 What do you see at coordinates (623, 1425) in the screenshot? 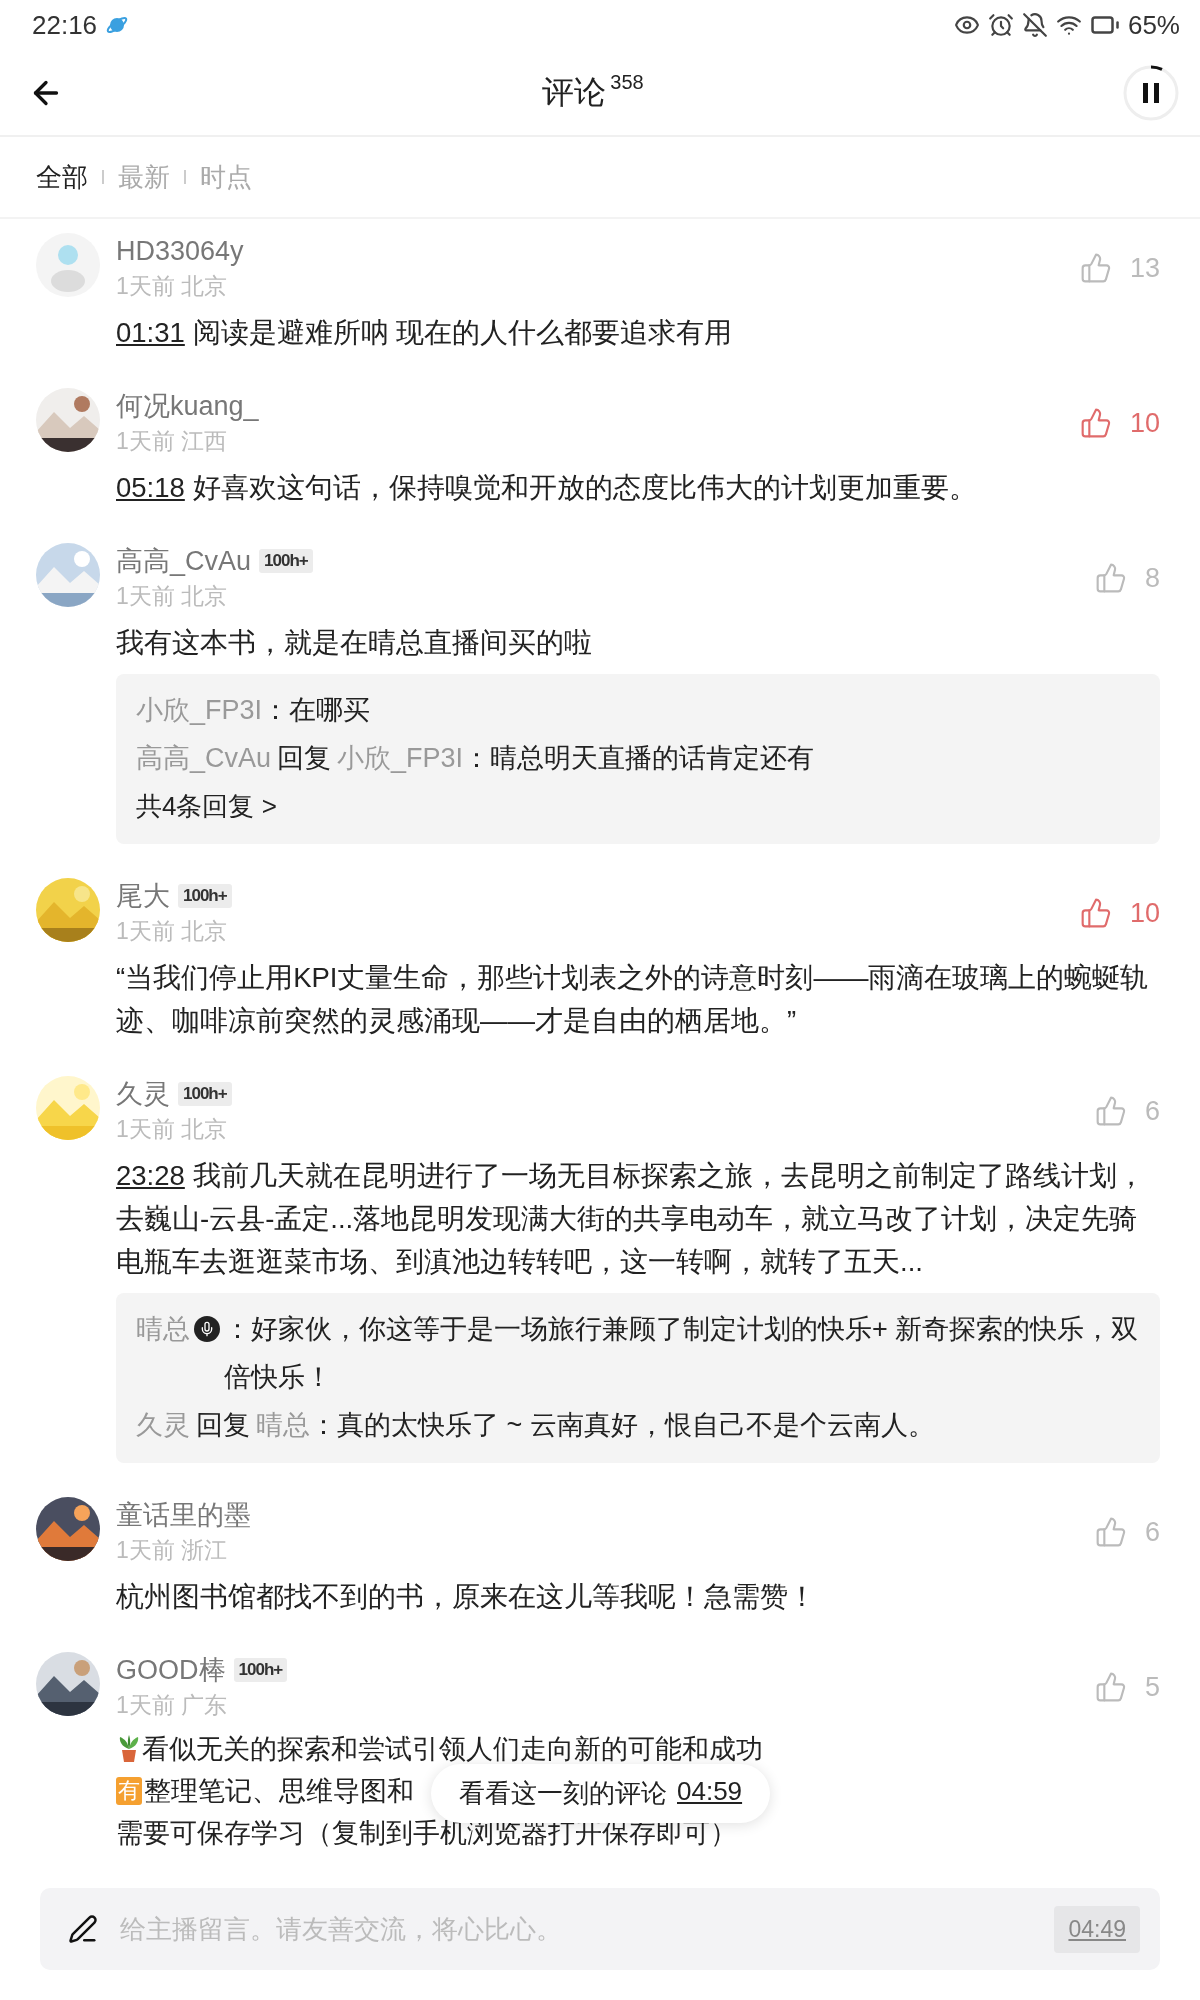
I see `reply-text: ：真的太快乐了 ~ 云南真好，恨自己不是个云南人。` at bounding box center [623, 1425].